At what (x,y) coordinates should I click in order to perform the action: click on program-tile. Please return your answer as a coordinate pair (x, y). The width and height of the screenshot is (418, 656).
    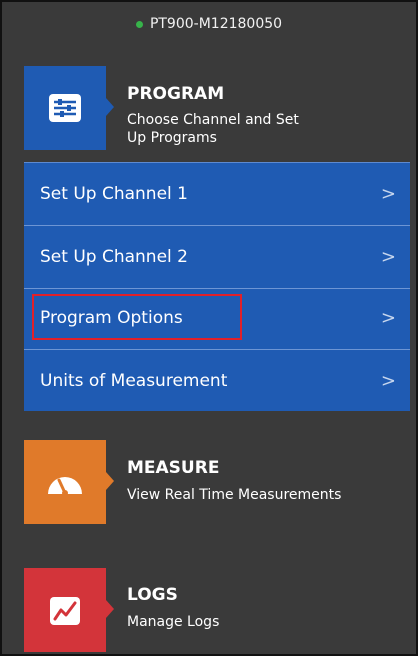
    Looking at the image, I should click on (69, 108).